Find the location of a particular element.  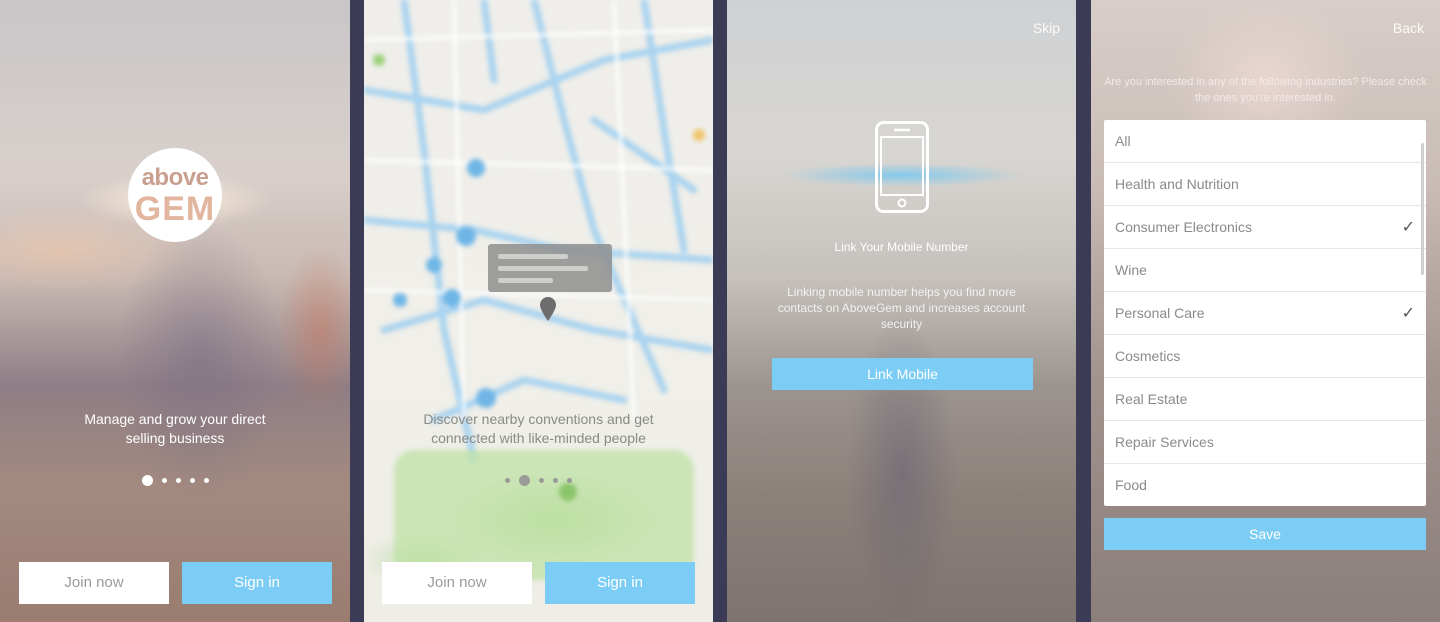

logo-text-bottom: GEM is located at coordinates (175, 209).